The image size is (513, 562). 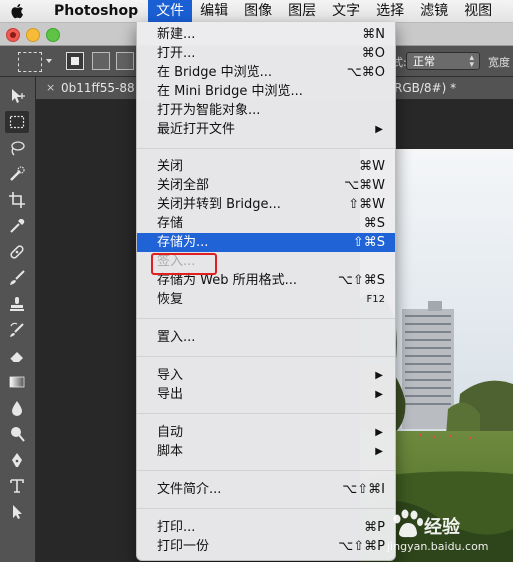 What do you see at coordinates (266, 394) in the screenshot?
I see `menu-item-export: 导出 ▶` at bounding box center [266, 394].